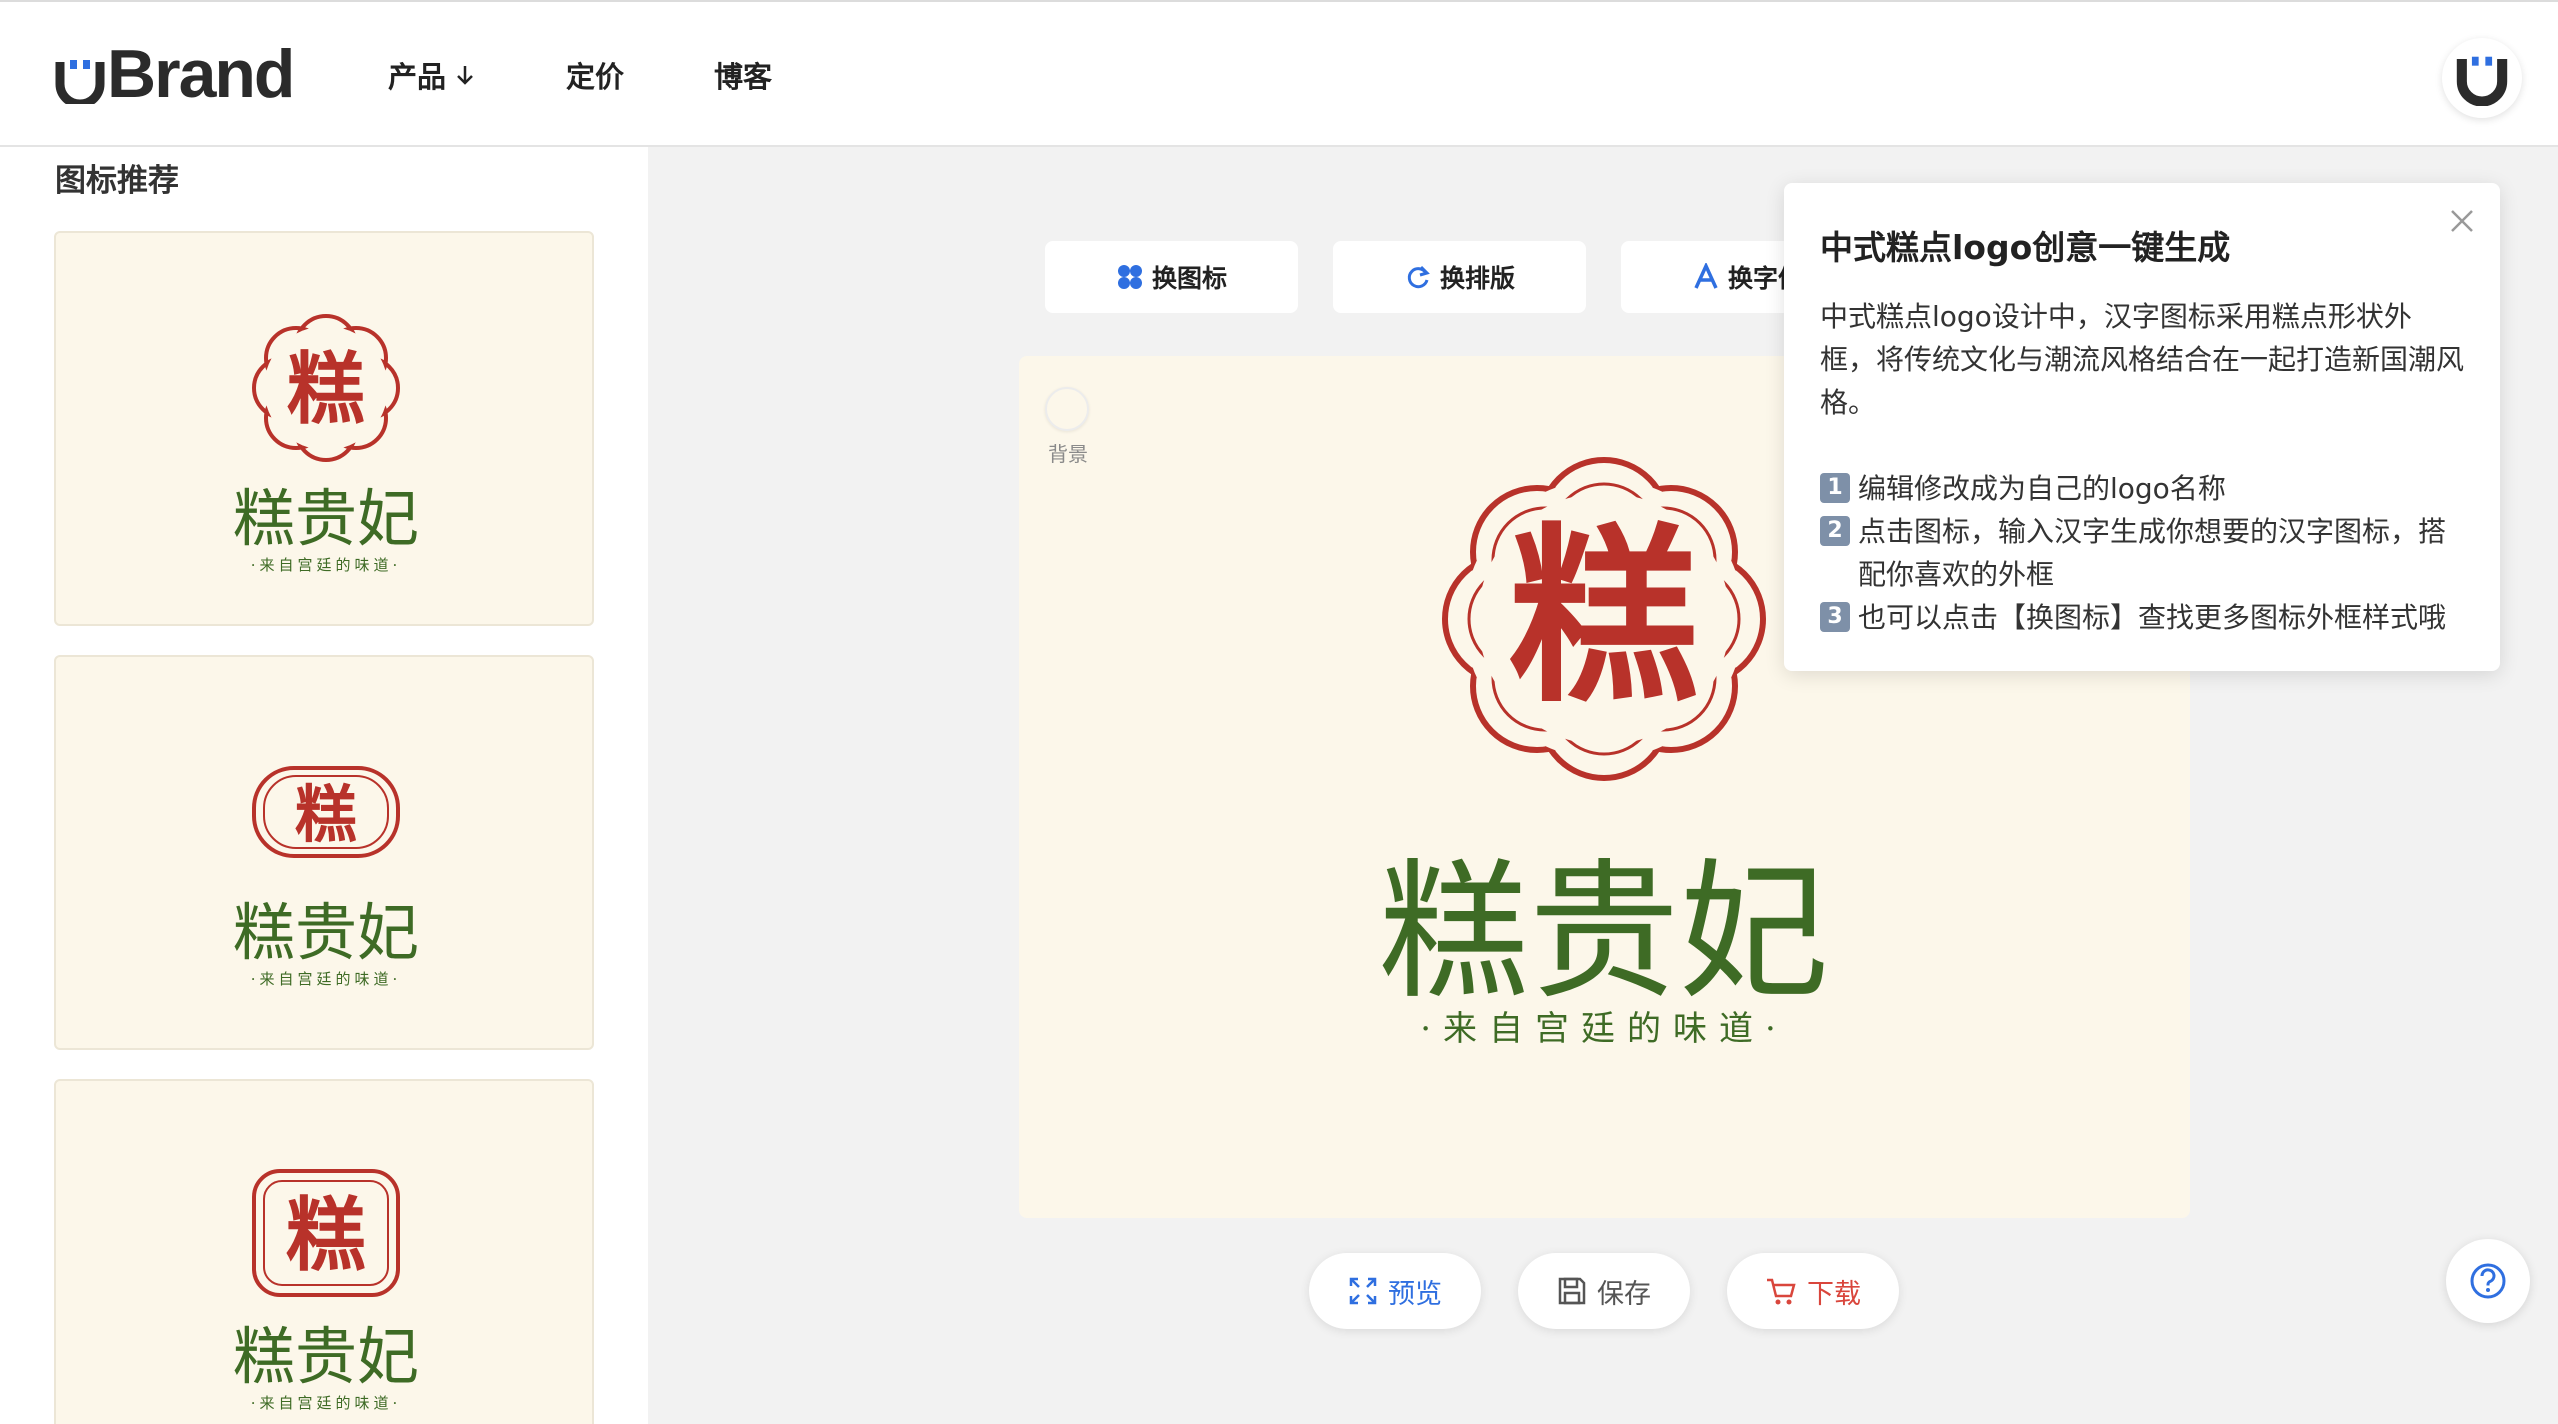 The image size is (2558, 1424). Describe the element at coordinates (1706, 276) in the screenshot. I see `font-icon` at that location.